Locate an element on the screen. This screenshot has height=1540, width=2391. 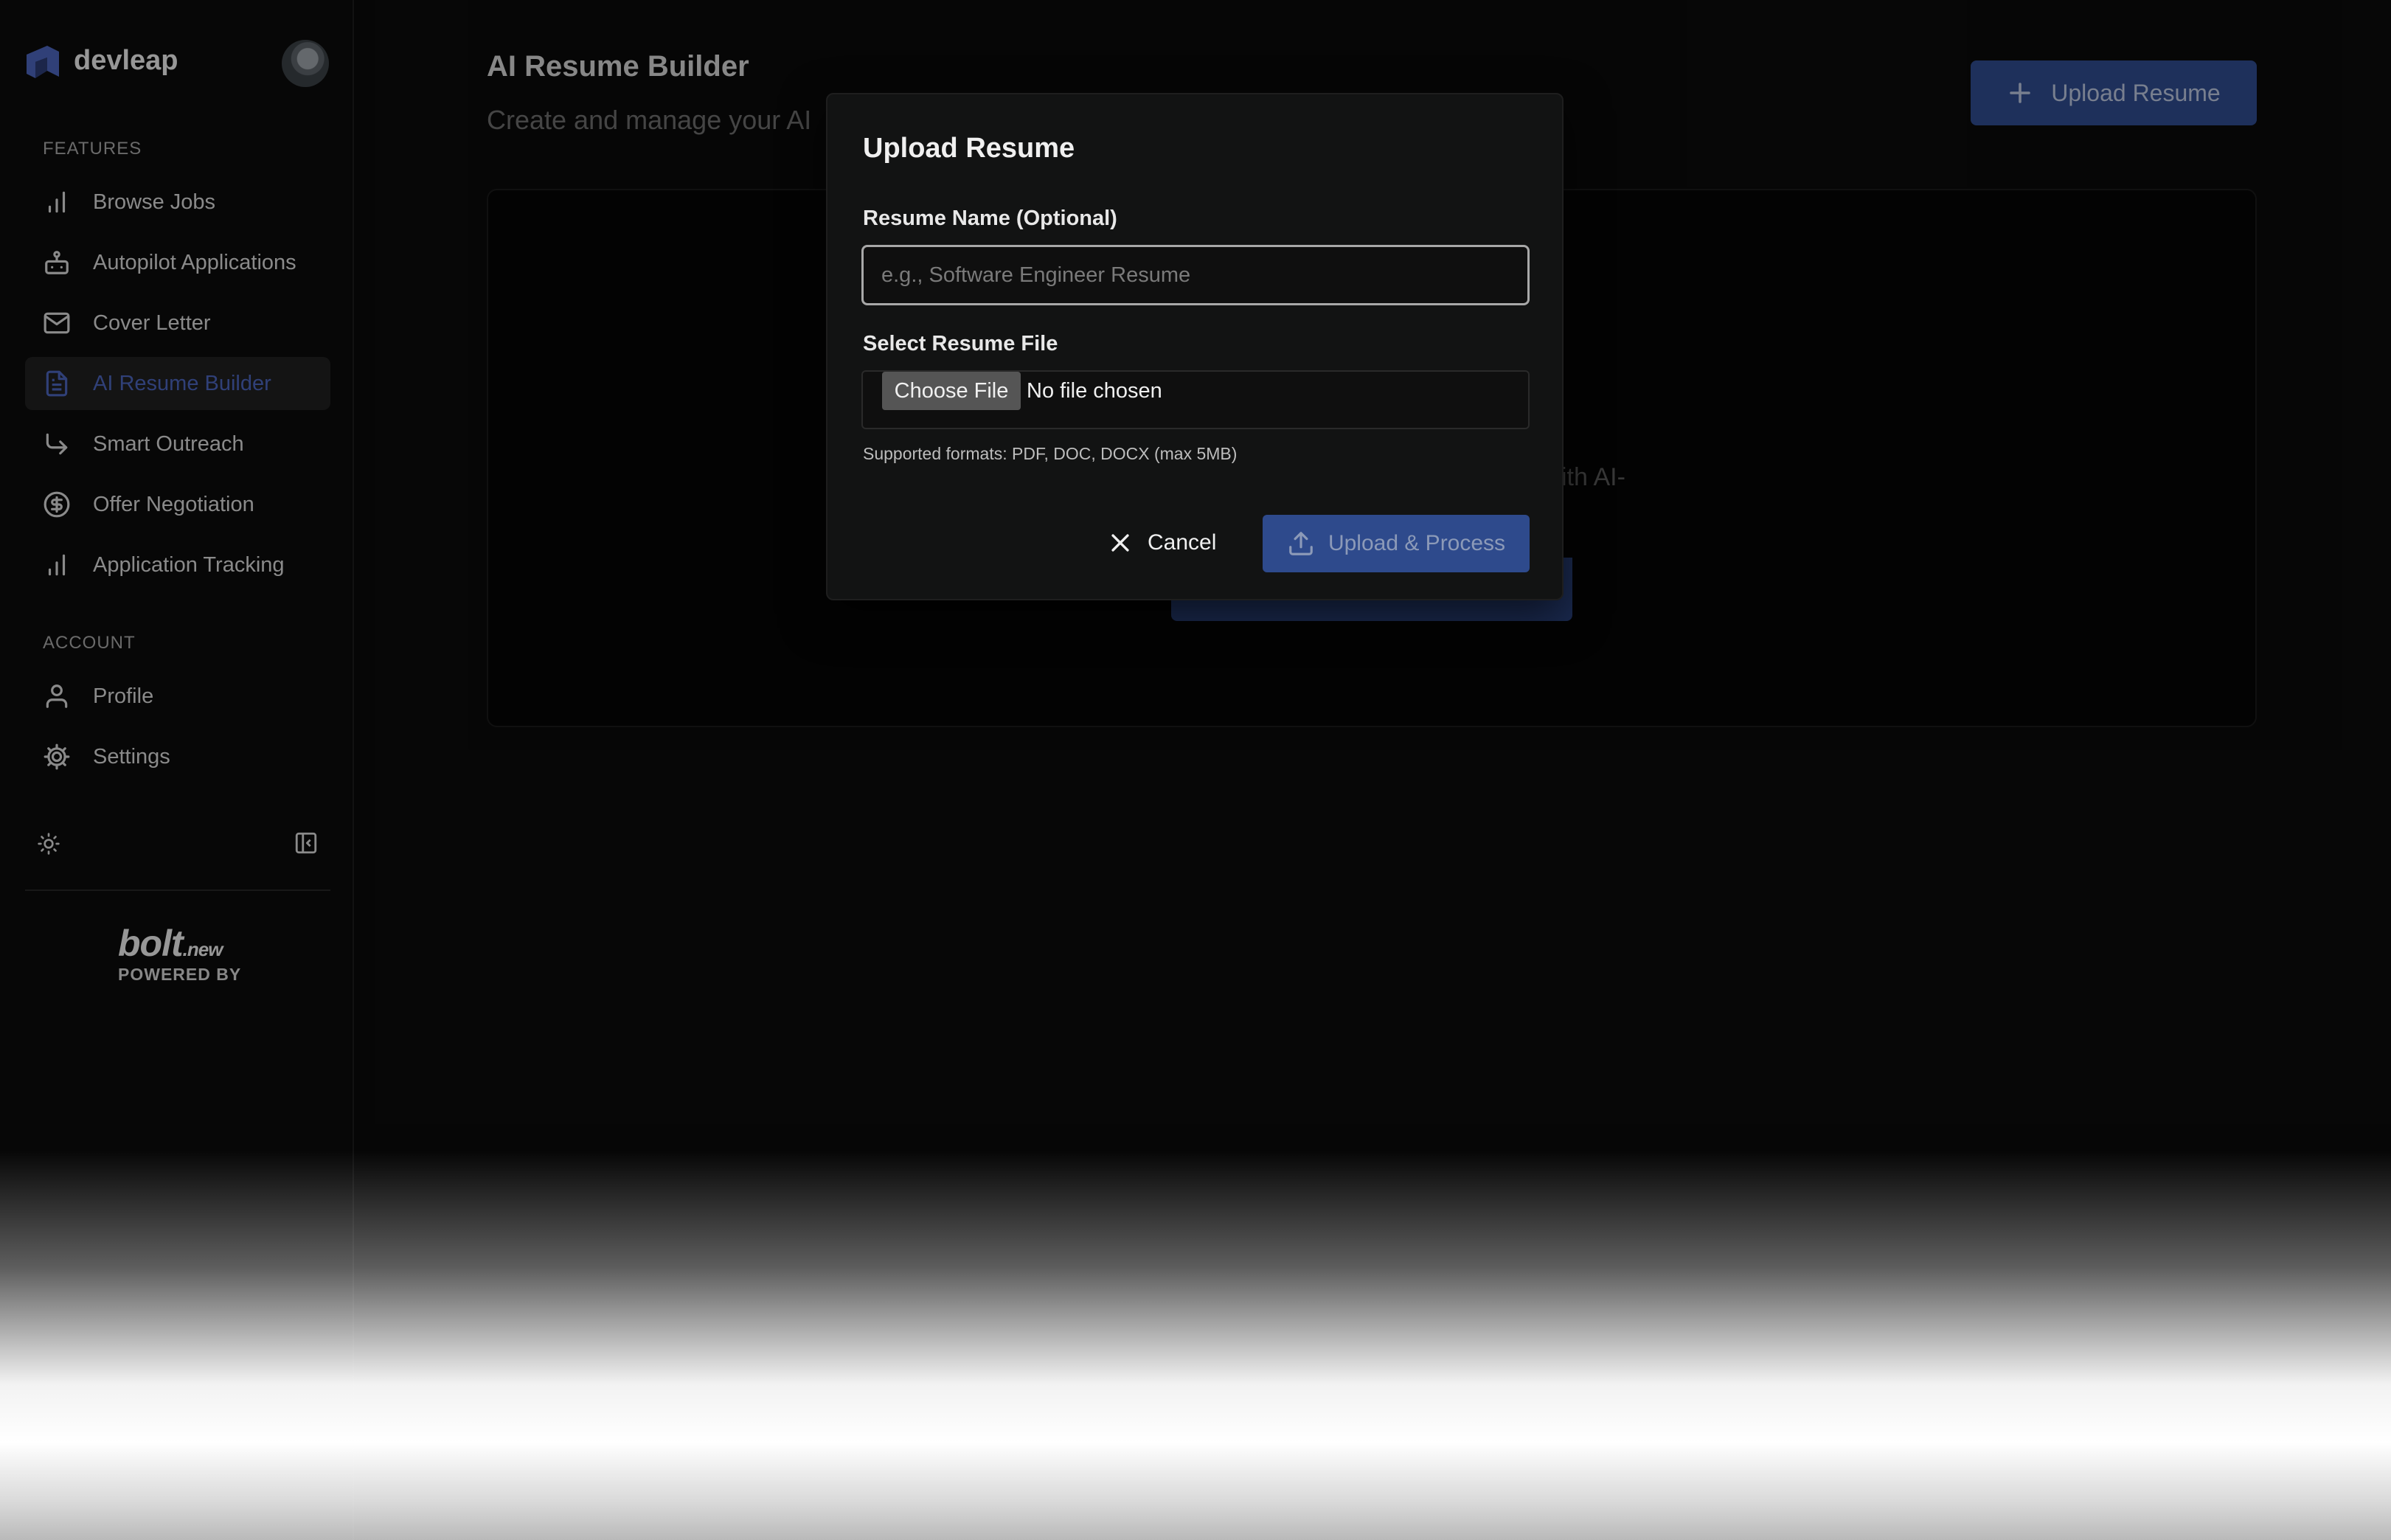
resume-name-label: Resume Name (Optional) is located at coordinates (990, 218).